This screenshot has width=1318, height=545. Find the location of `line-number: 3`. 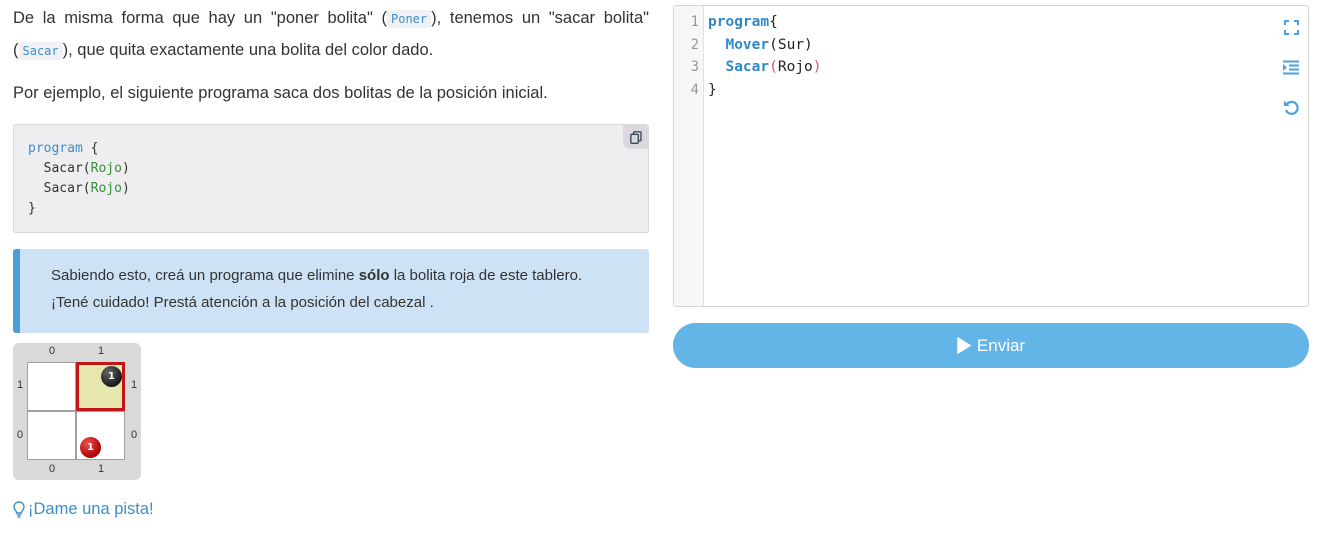

line-number: 3 is located at coordinates (694, 67).